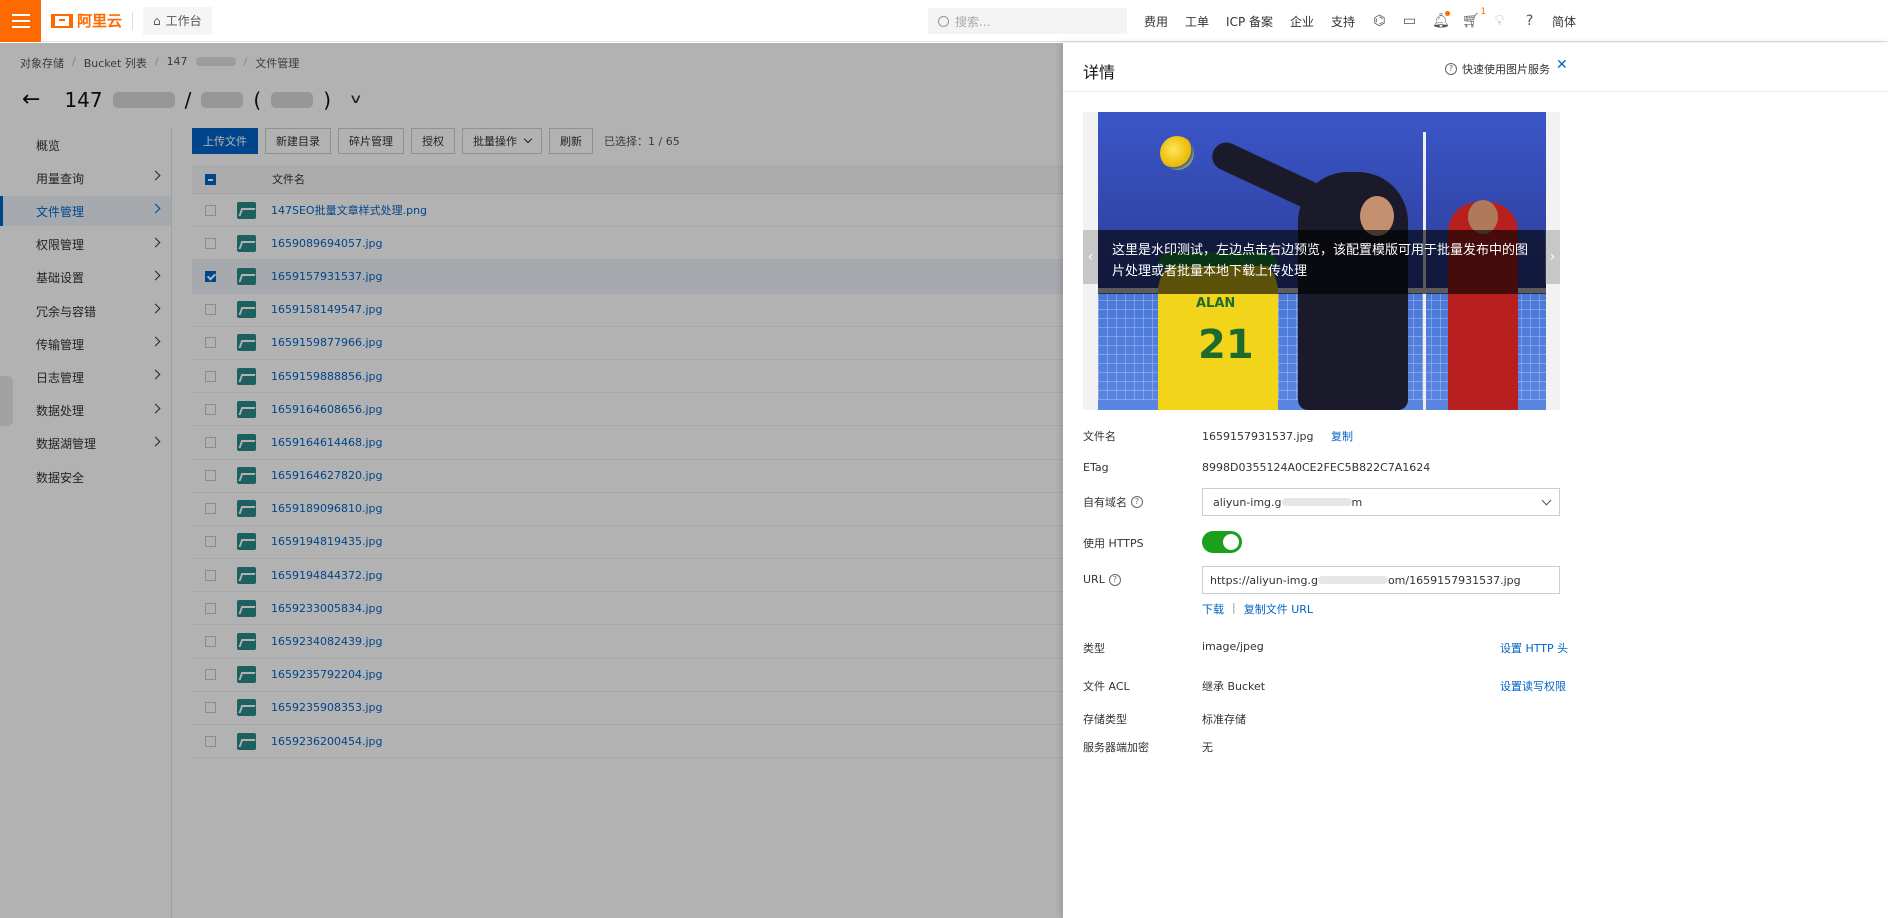 The height and width of the screenshot is (918, 1888). What do you see at coordinates (1177, 153) in the screenshot?
I see `volleyball-icon` at bounding box center [1177, 153].